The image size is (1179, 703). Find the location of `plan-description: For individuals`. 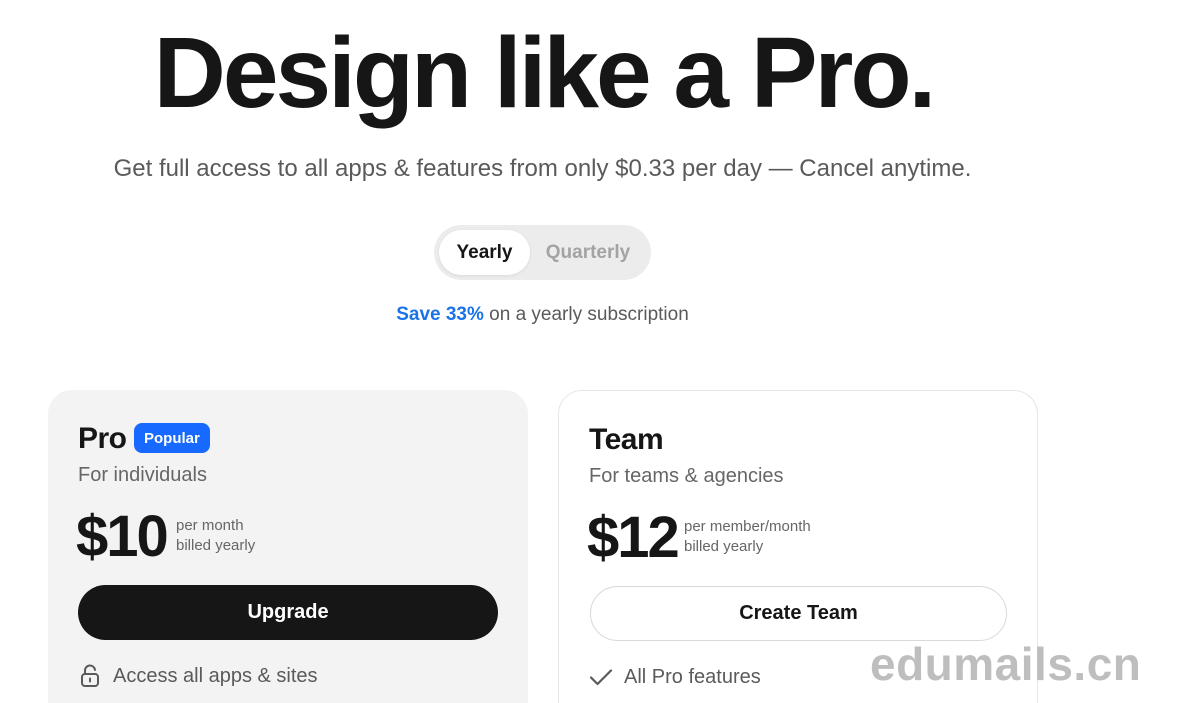

plan-description: For individuals is located at coordinates (142, 475).